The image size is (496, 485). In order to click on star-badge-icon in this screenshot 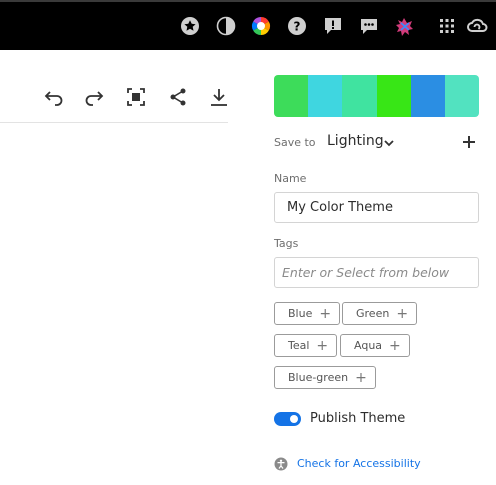, I will do `click(190, 26)`.